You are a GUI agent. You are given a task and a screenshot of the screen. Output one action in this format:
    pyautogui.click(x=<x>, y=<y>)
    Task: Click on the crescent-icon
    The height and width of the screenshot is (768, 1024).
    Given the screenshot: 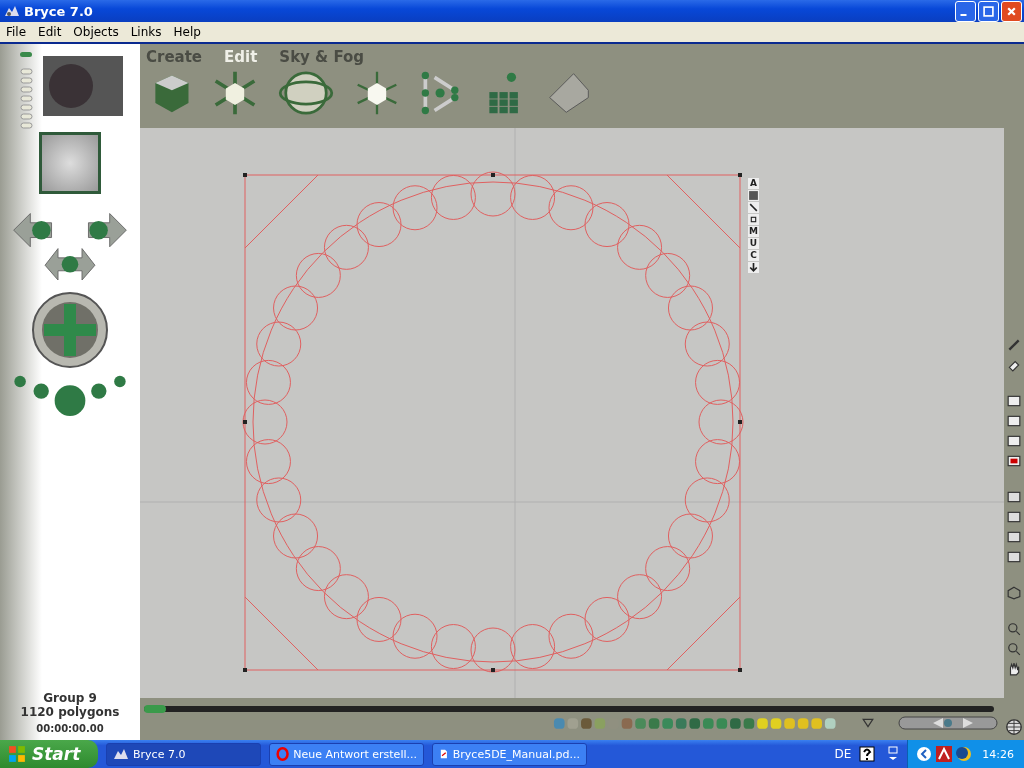 What is the action you would take?
    pyautogui.click(x=964, y=754)
    